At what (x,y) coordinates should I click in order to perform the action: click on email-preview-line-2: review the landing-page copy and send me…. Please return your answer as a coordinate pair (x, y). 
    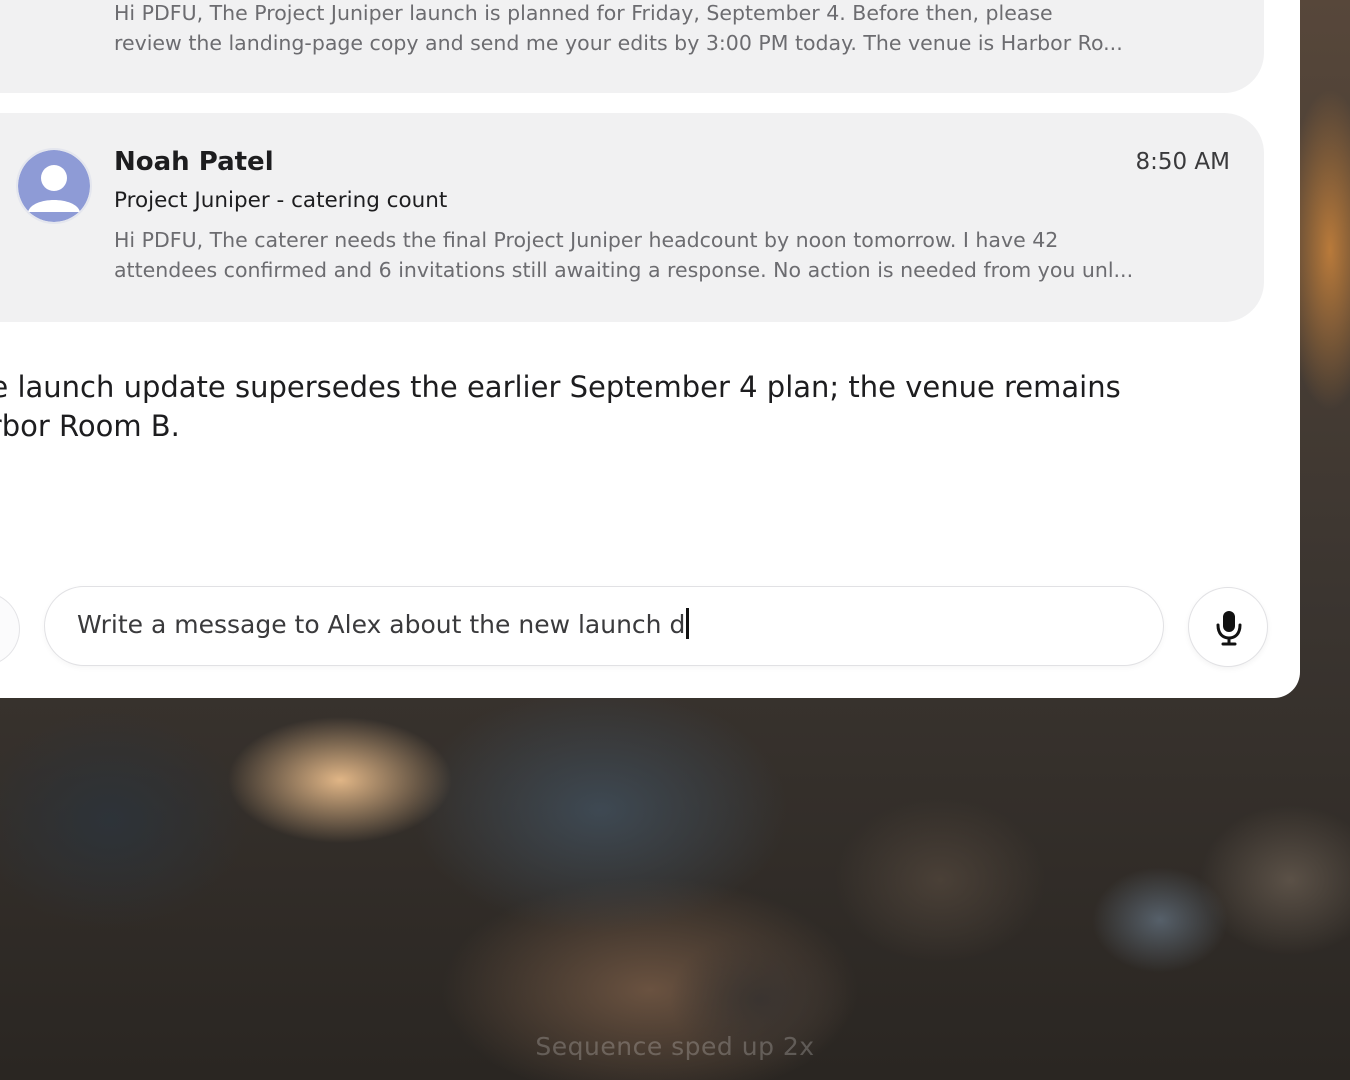
    Looking at the image, I should click on (618, 43).